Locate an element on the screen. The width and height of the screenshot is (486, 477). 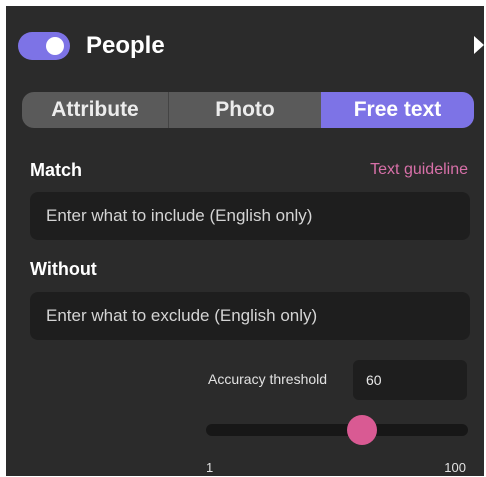
toggle-knob is located at coordinates (55, 46).